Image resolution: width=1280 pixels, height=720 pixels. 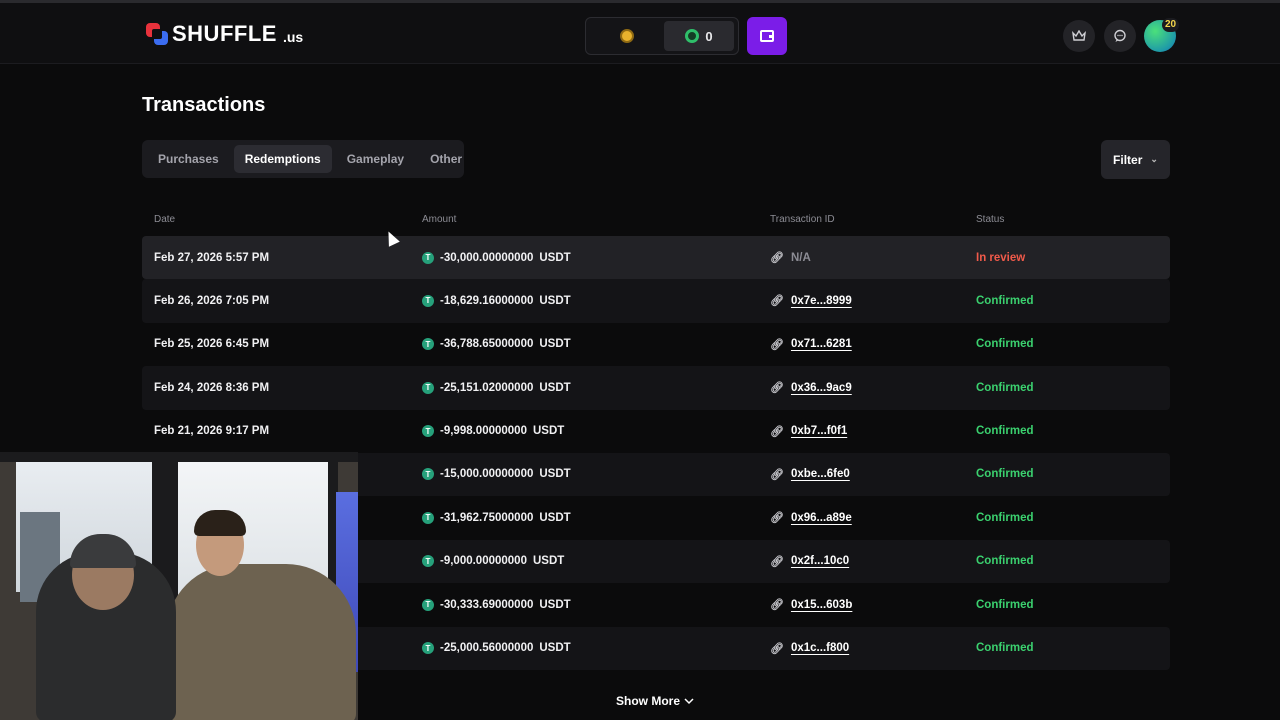 What do you see at coordinates (487, 648) in the screenshot?
I see `row-amount: -25,000.56000000` at bounding box center [487, 648].